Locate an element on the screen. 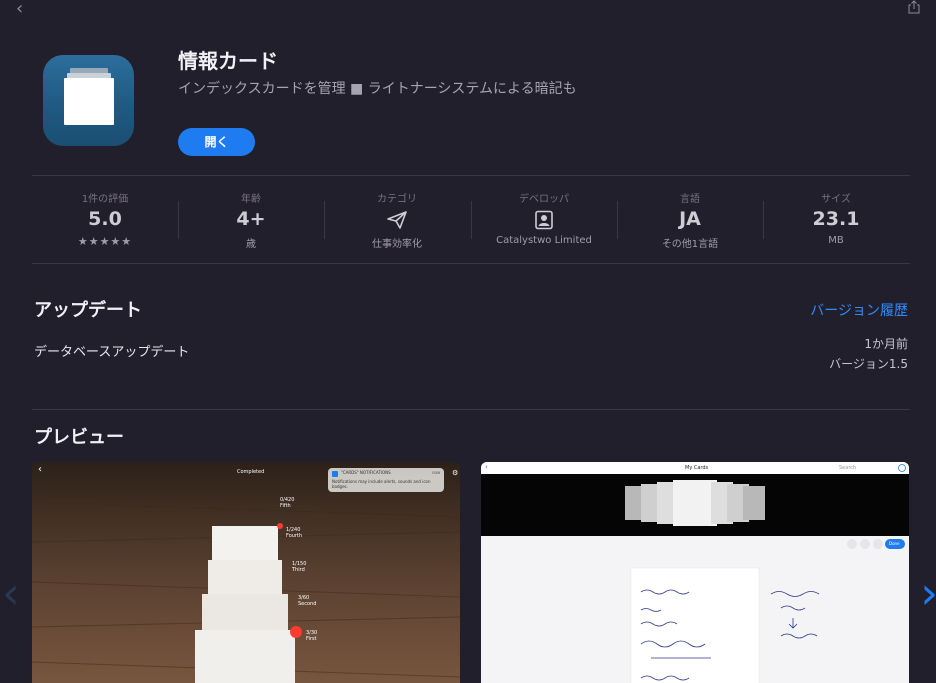 This screenshot has width=936, height=683. update-date: 1か月前 is located at coordinates (886, 344).